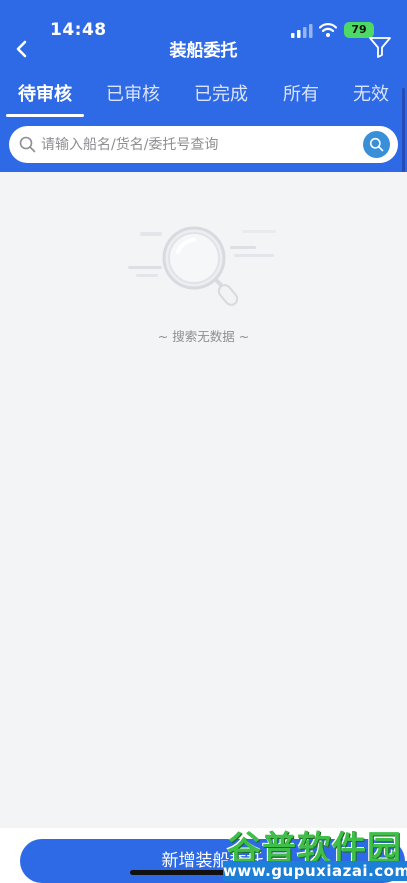 Image resolution: width=407 pixels, height=883 pixels. Describe the element at coordinates (202, 266) in the screenshot. I see `magnifier-illustration-icon` at that location.